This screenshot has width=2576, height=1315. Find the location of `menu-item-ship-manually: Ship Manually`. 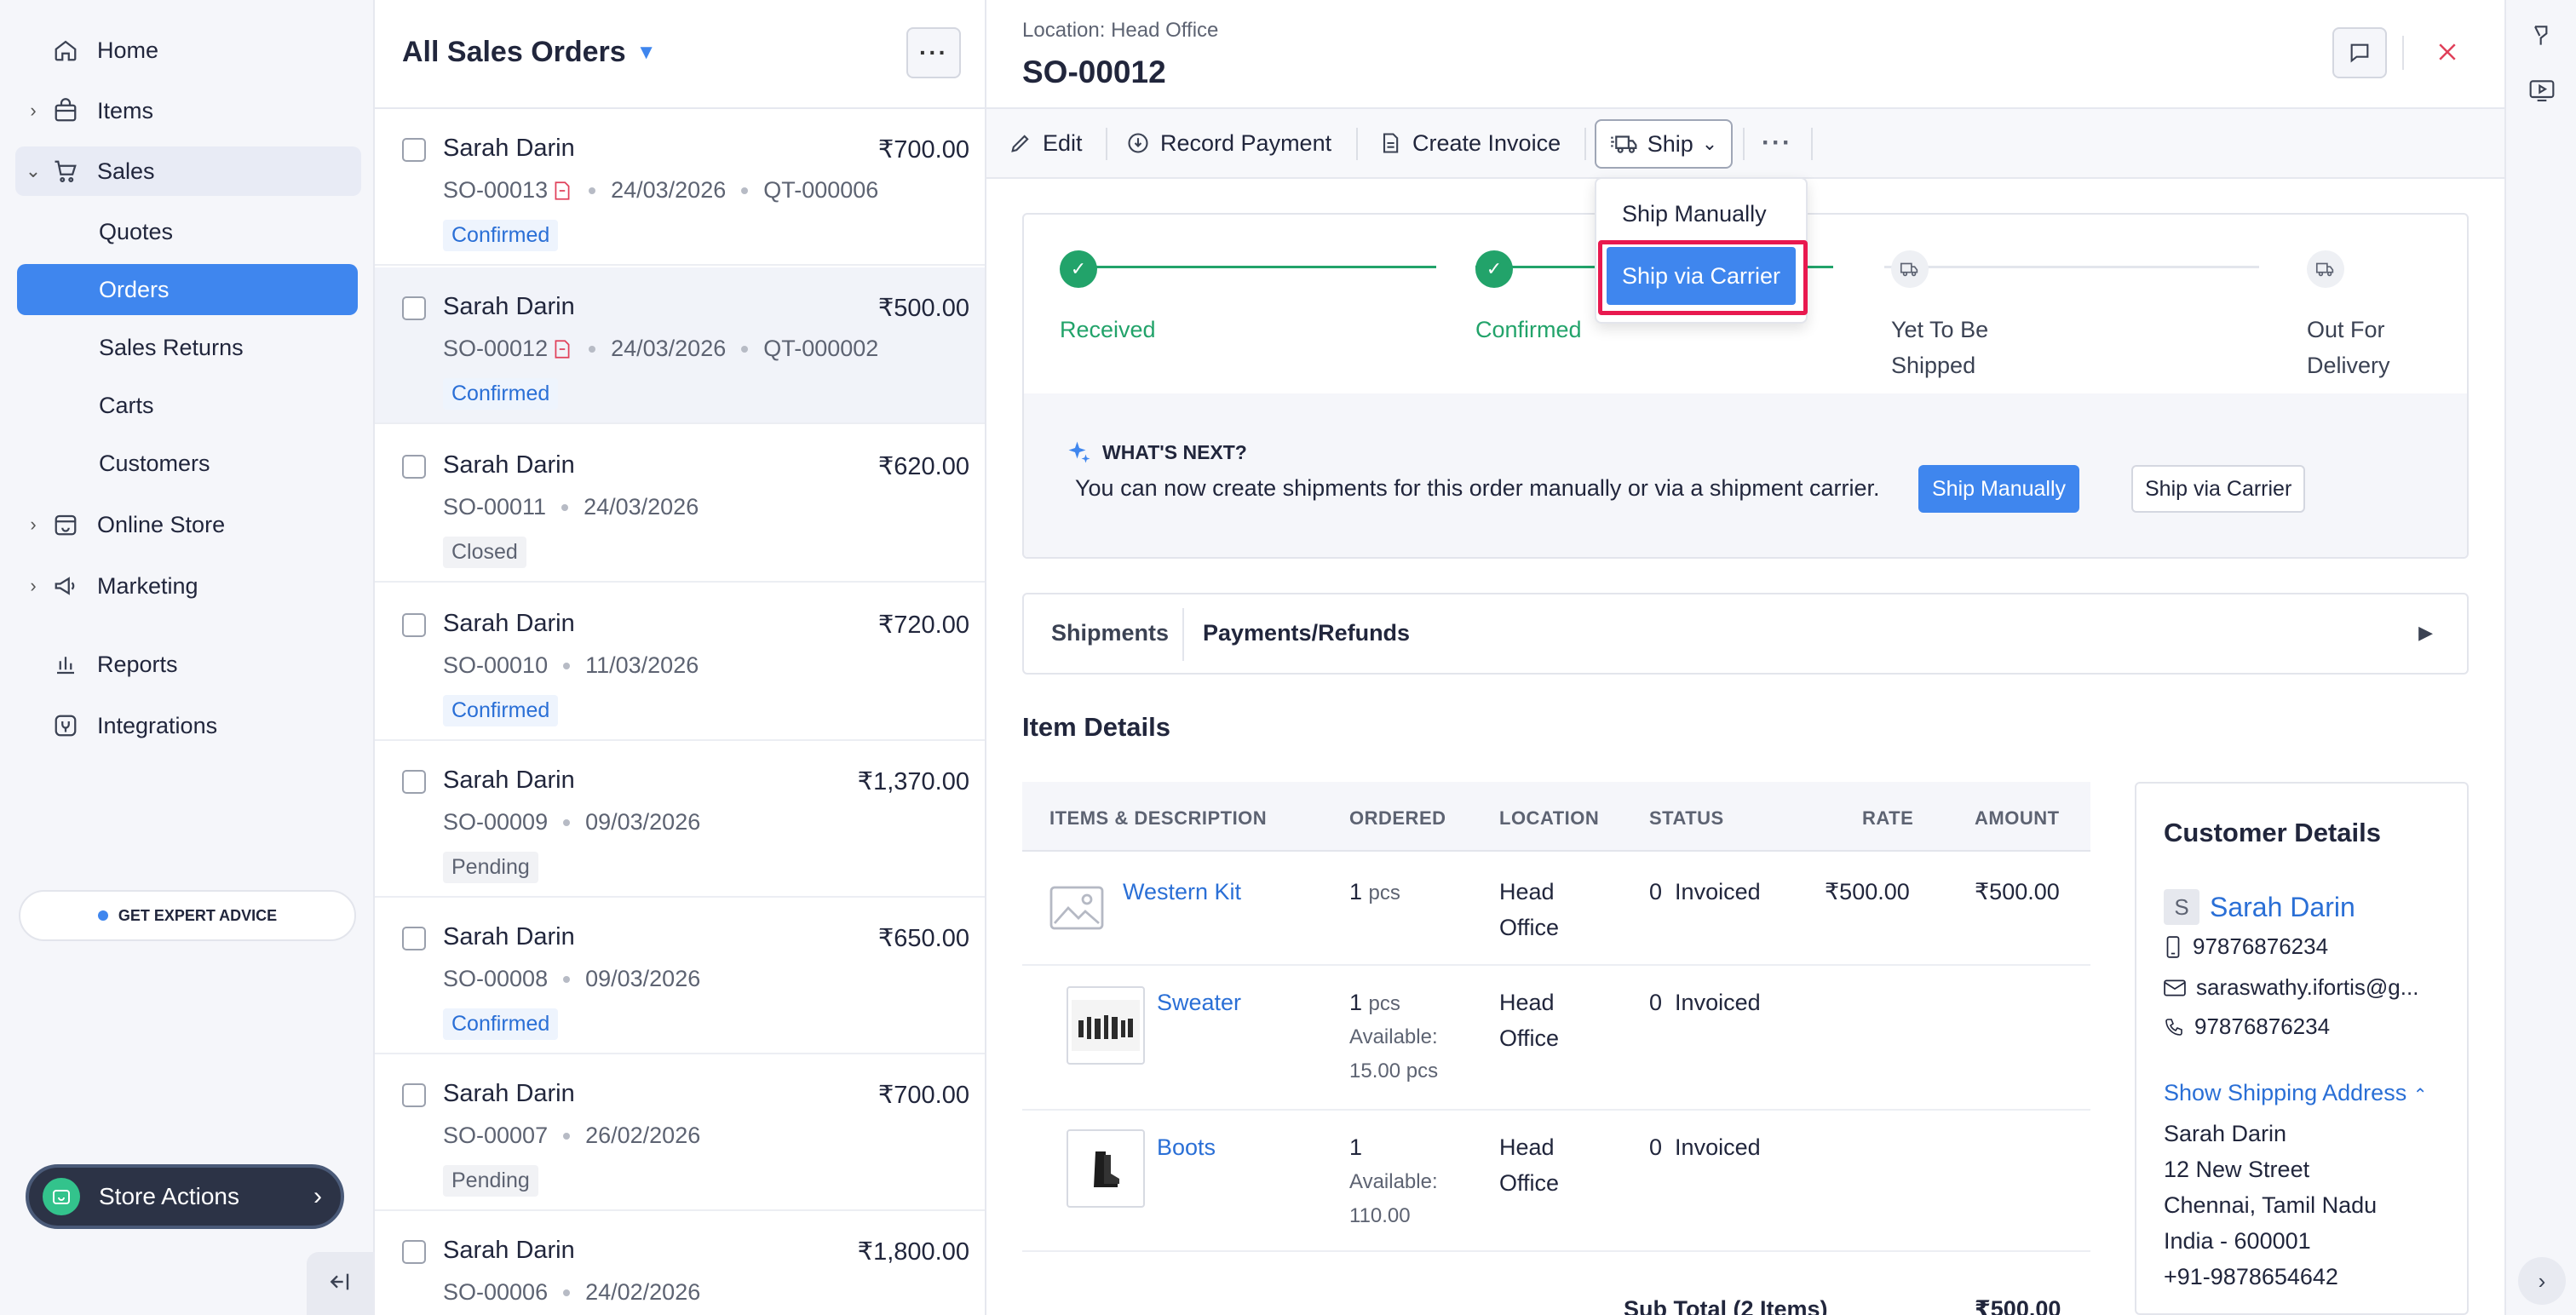

menu-item-ship-manually: Ship Manually is located at coordinates (1695, 214).